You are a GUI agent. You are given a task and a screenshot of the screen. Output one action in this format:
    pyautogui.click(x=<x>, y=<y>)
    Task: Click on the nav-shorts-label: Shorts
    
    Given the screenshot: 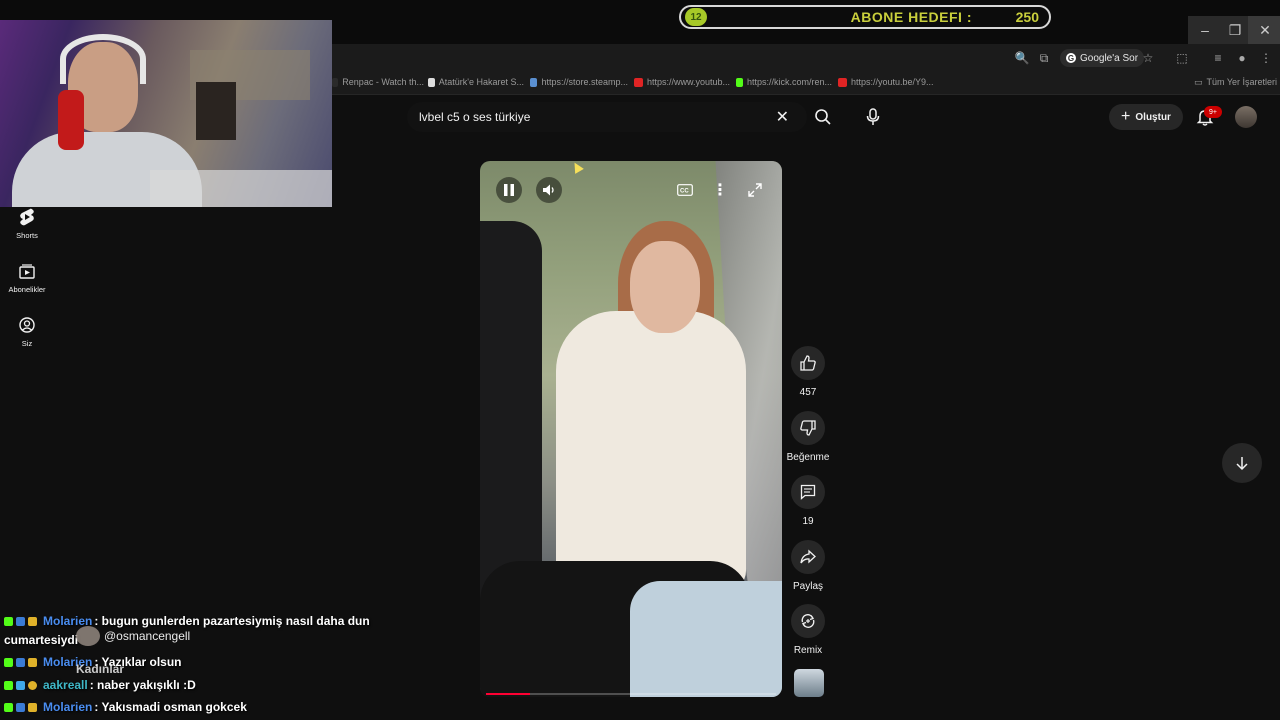 What is the action you would take?
    pyautogui.click(x=27, y=235)
    